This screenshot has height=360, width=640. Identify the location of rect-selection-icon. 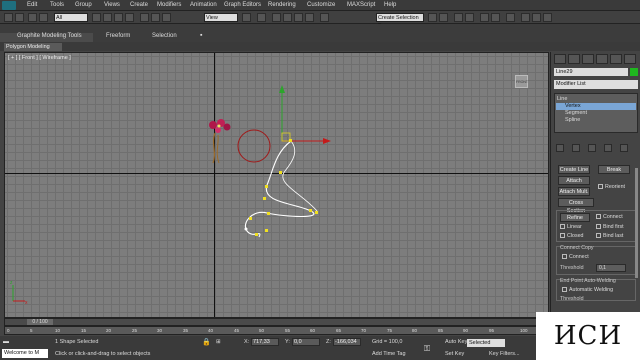
(118, 17).